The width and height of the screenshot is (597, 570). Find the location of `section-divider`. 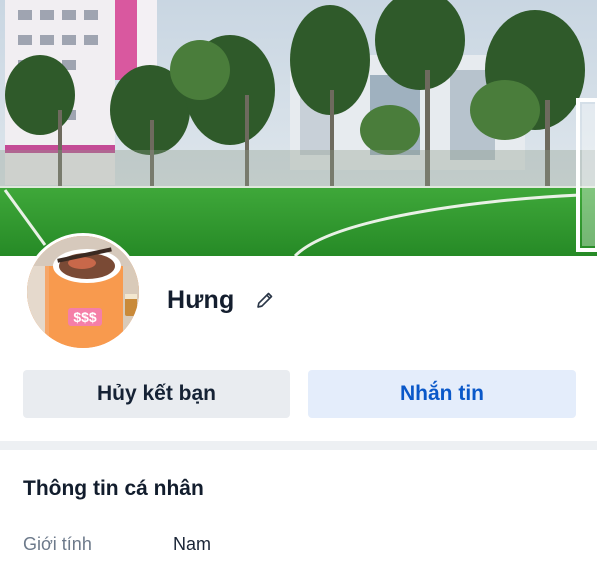

section-divider is located at coordinates (298, 445).